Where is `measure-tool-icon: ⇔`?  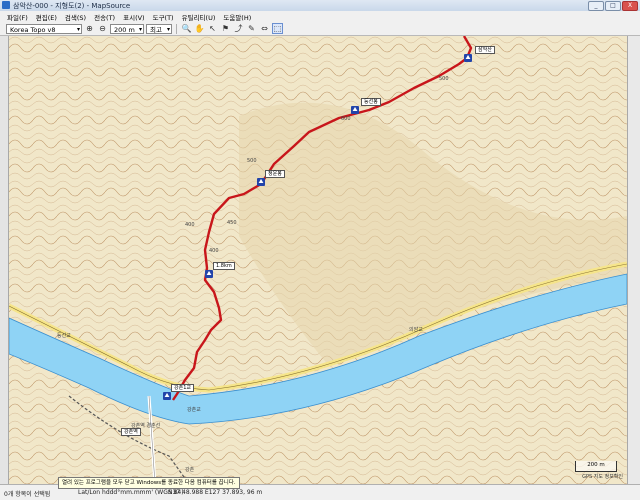 measure-tool-icon: ⇔ is located at coordinates (264, 28).